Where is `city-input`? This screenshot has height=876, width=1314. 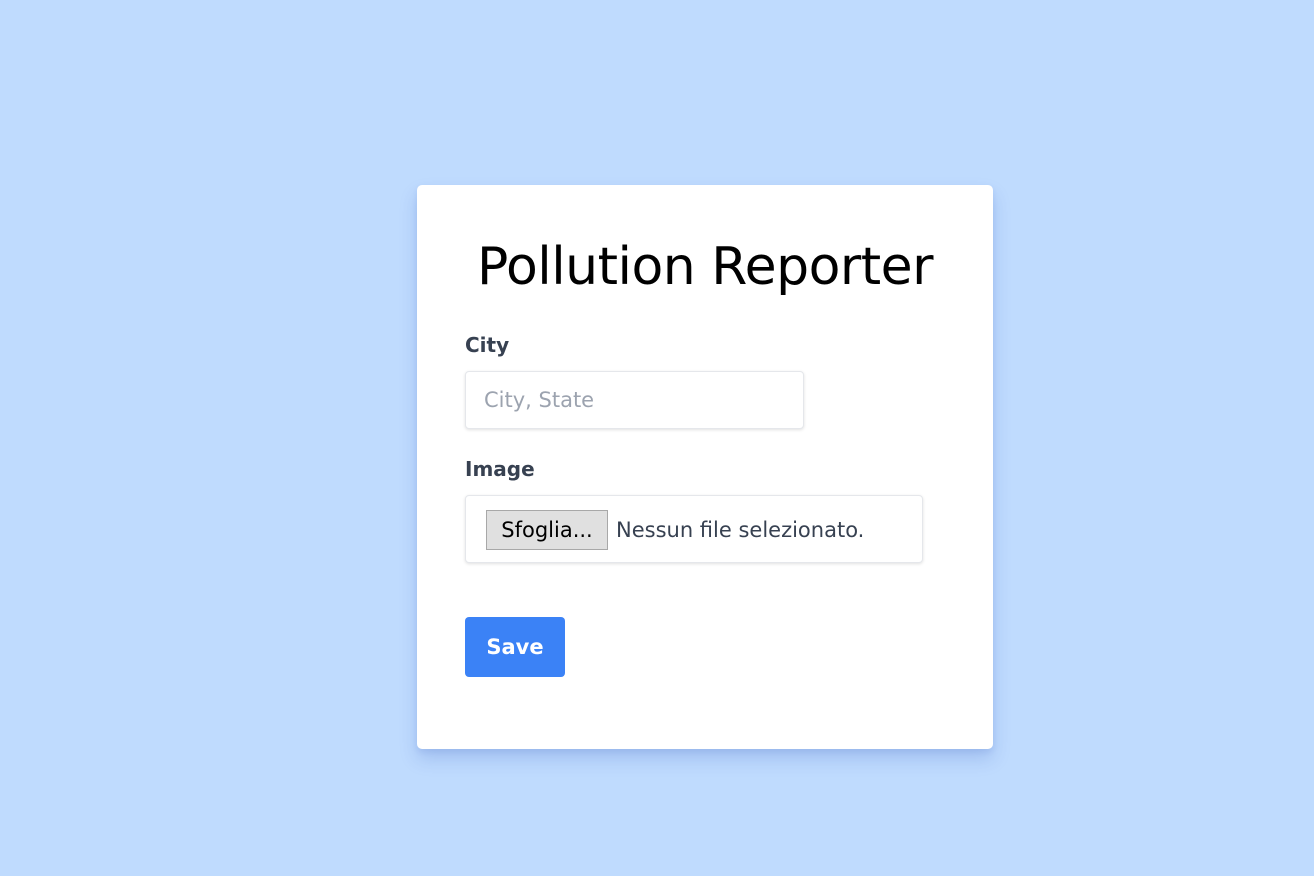
city-input is located at coordinates (634, 400).